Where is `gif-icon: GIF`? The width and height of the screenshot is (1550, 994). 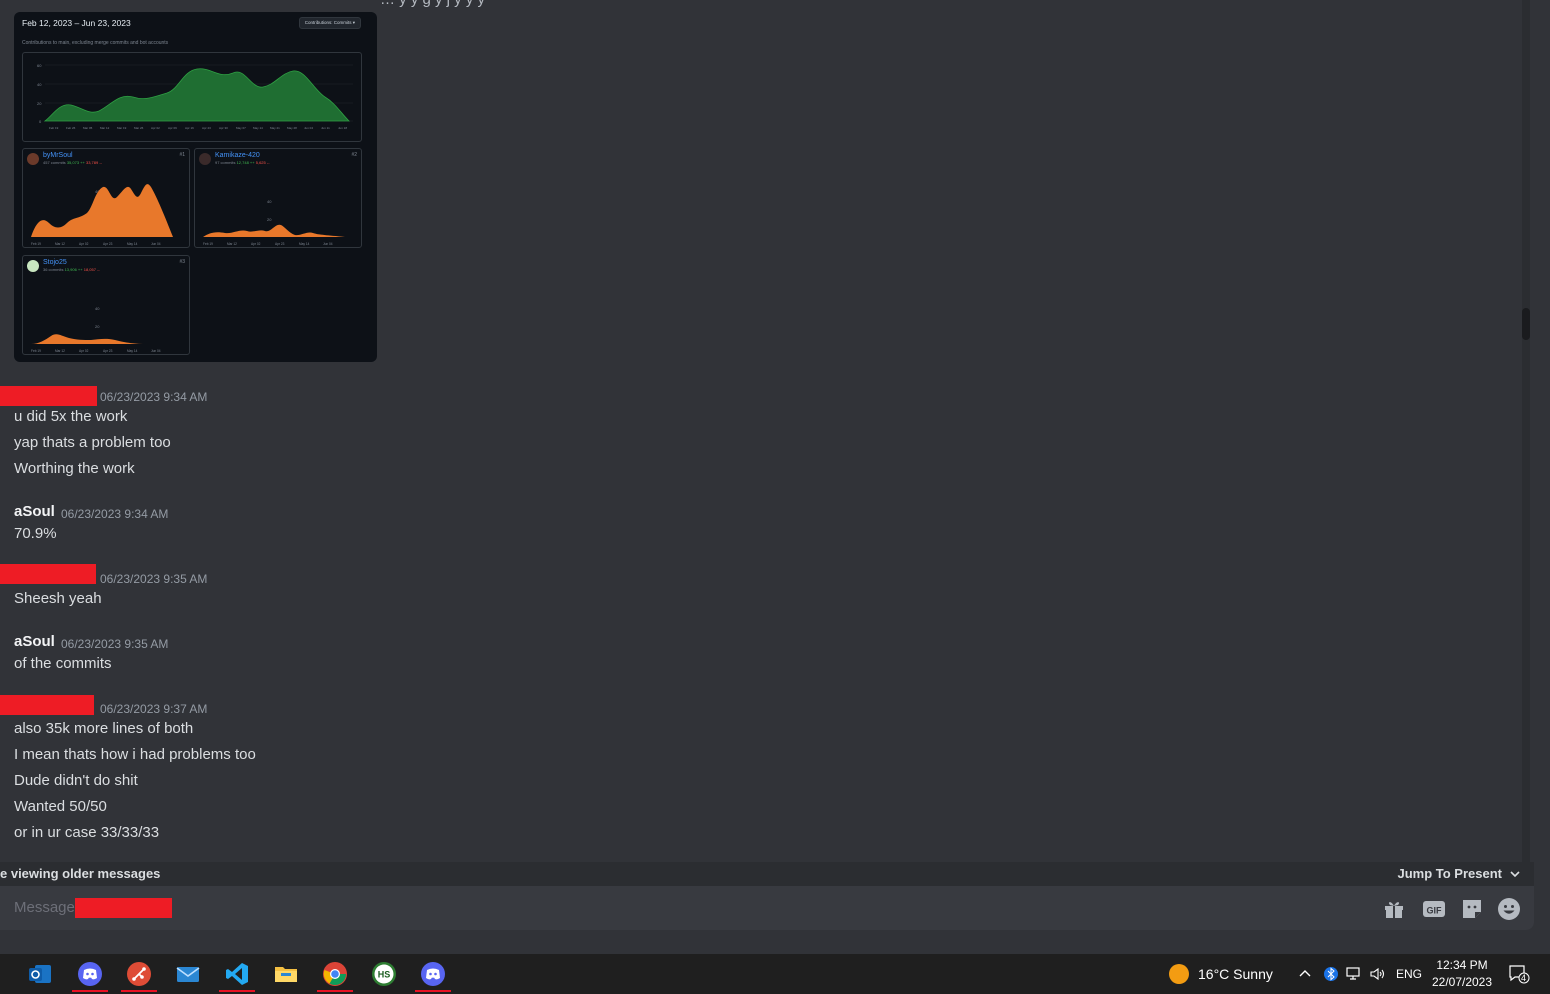
gif-icon: GIF is located at coordinates (1434, 909).